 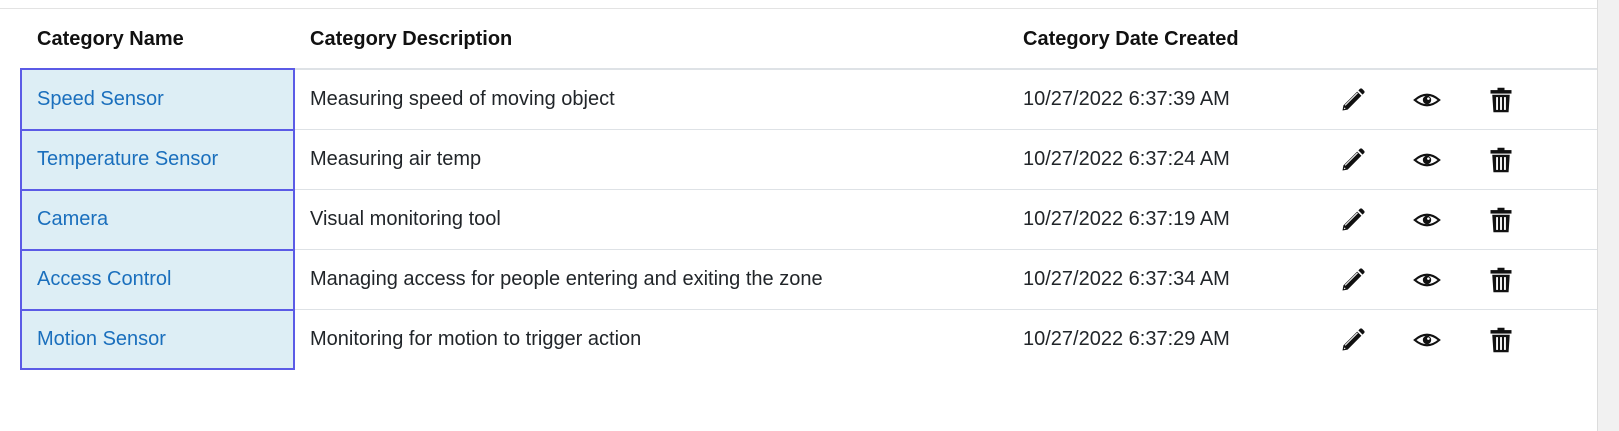 I want to click on header-category-description: Category Description, so click(x=650, y=40).